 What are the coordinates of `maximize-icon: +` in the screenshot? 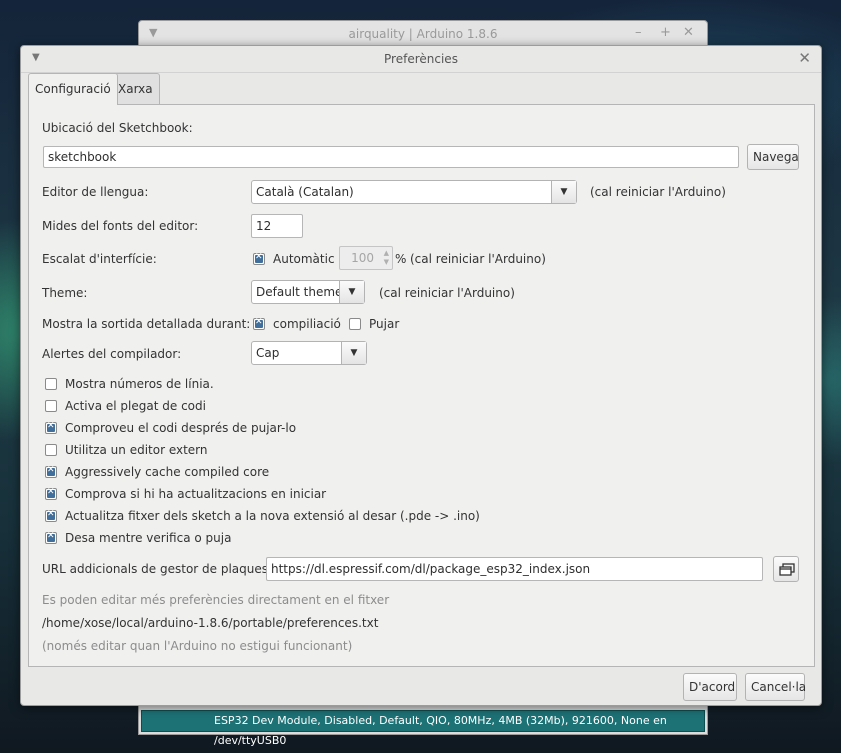 It's located at (665, 32).